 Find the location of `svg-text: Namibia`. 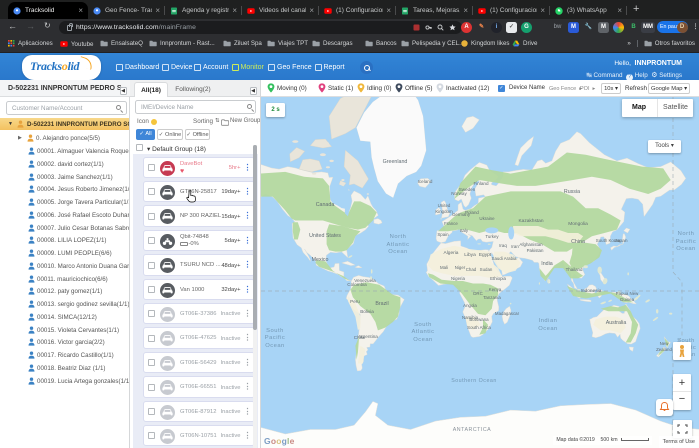

svg-text: Namibia is located at coordinates (470, 317).